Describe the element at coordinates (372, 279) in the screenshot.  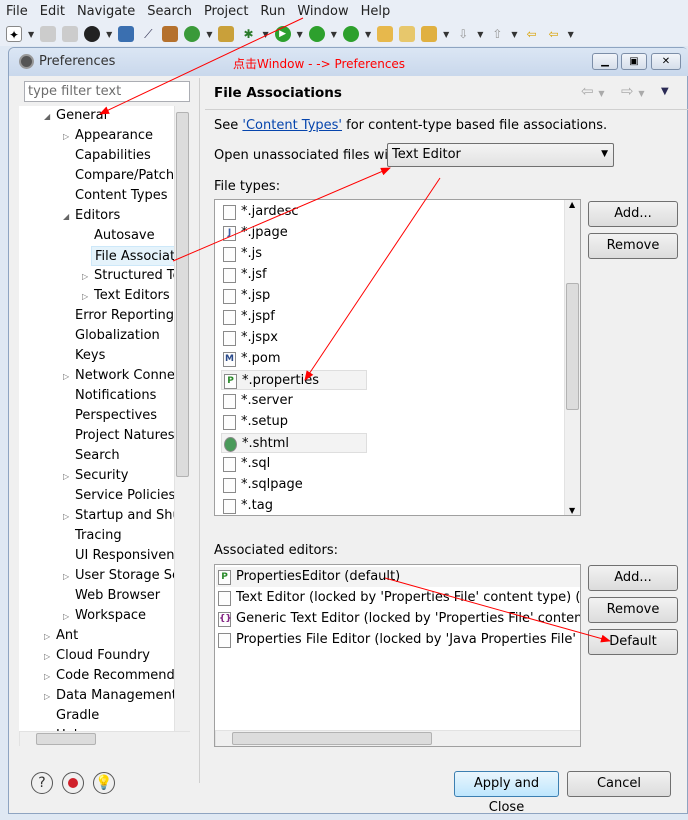
I see `arrow-to-properties` at that location.